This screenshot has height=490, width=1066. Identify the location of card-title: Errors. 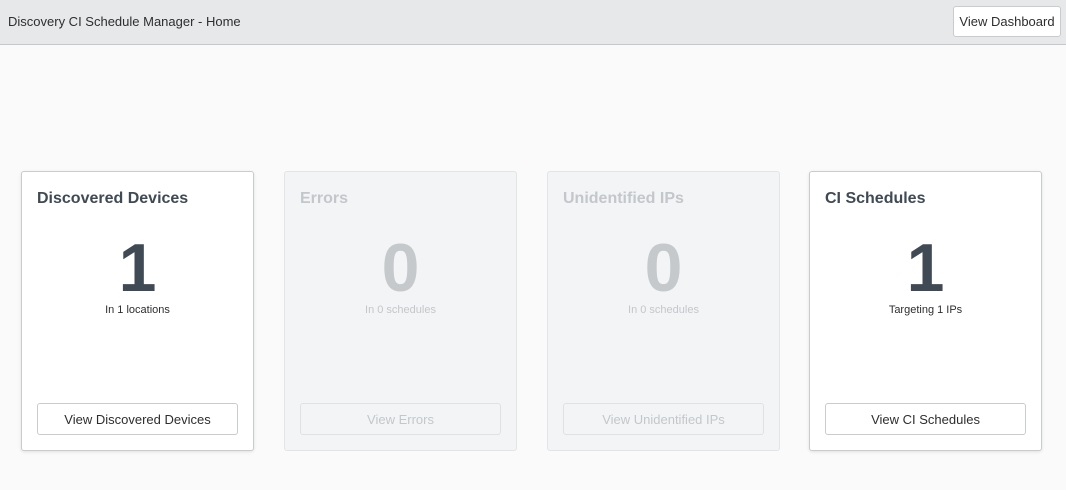
(324, 198).